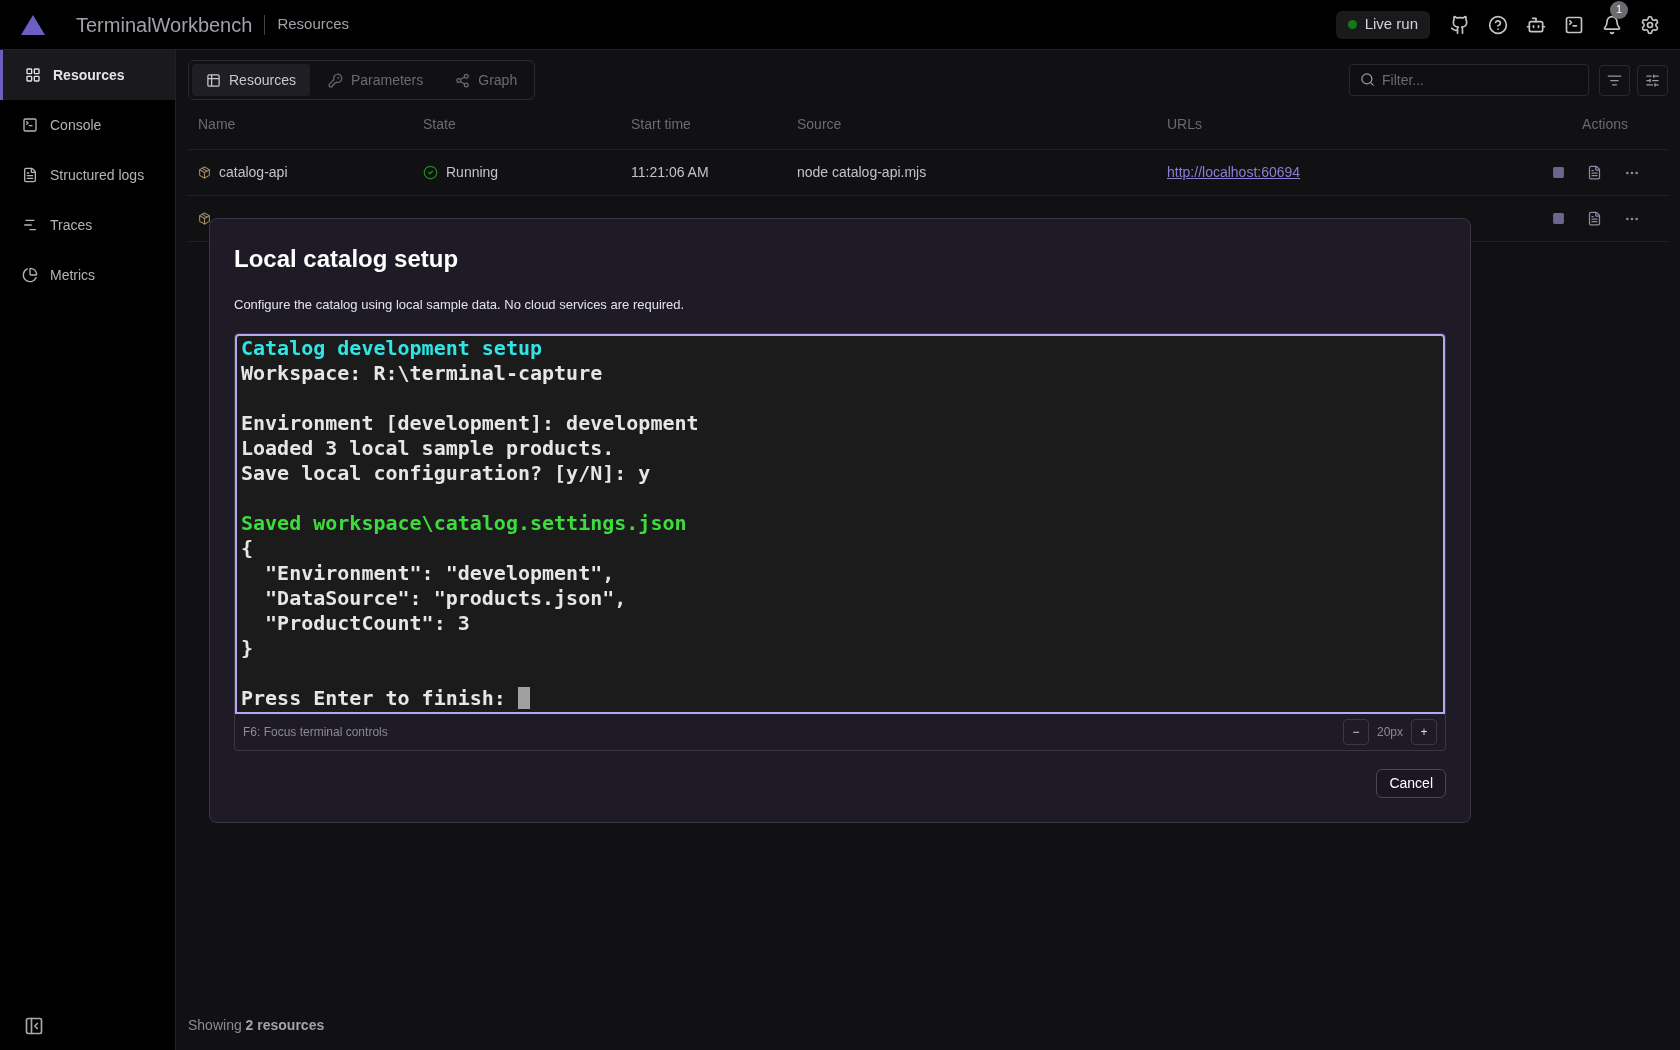 This screenshot has height=1050, width=1680. I want to click on share-icon, so click(463, 80).